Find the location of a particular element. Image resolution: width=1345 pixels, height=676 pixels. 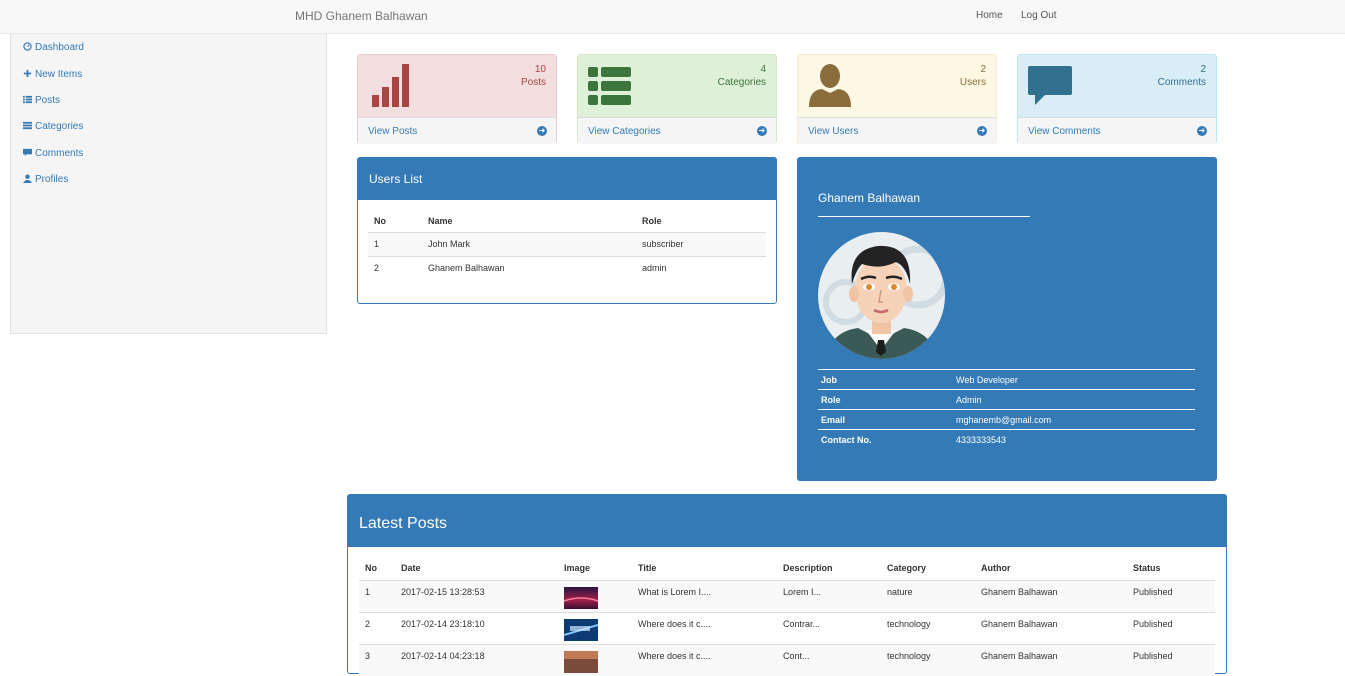

comment-icon is located at coordinates (1050, 87).